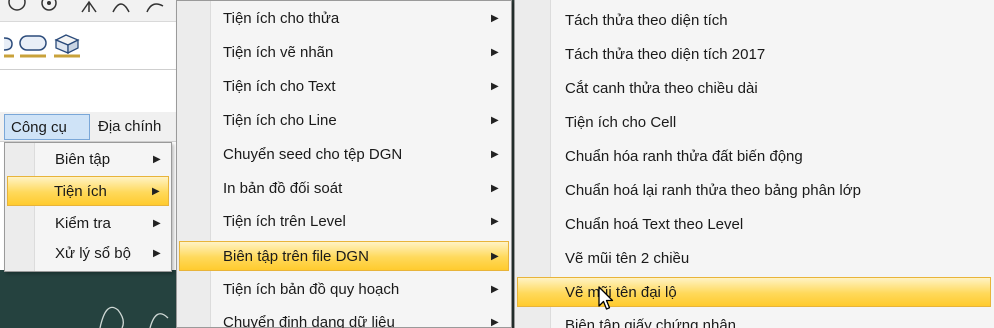 The width and height of the screenshot is (994, 328). I want to click on menu-item-label: Tiện ích bản đồ quy hoạch, so click(311, 289).